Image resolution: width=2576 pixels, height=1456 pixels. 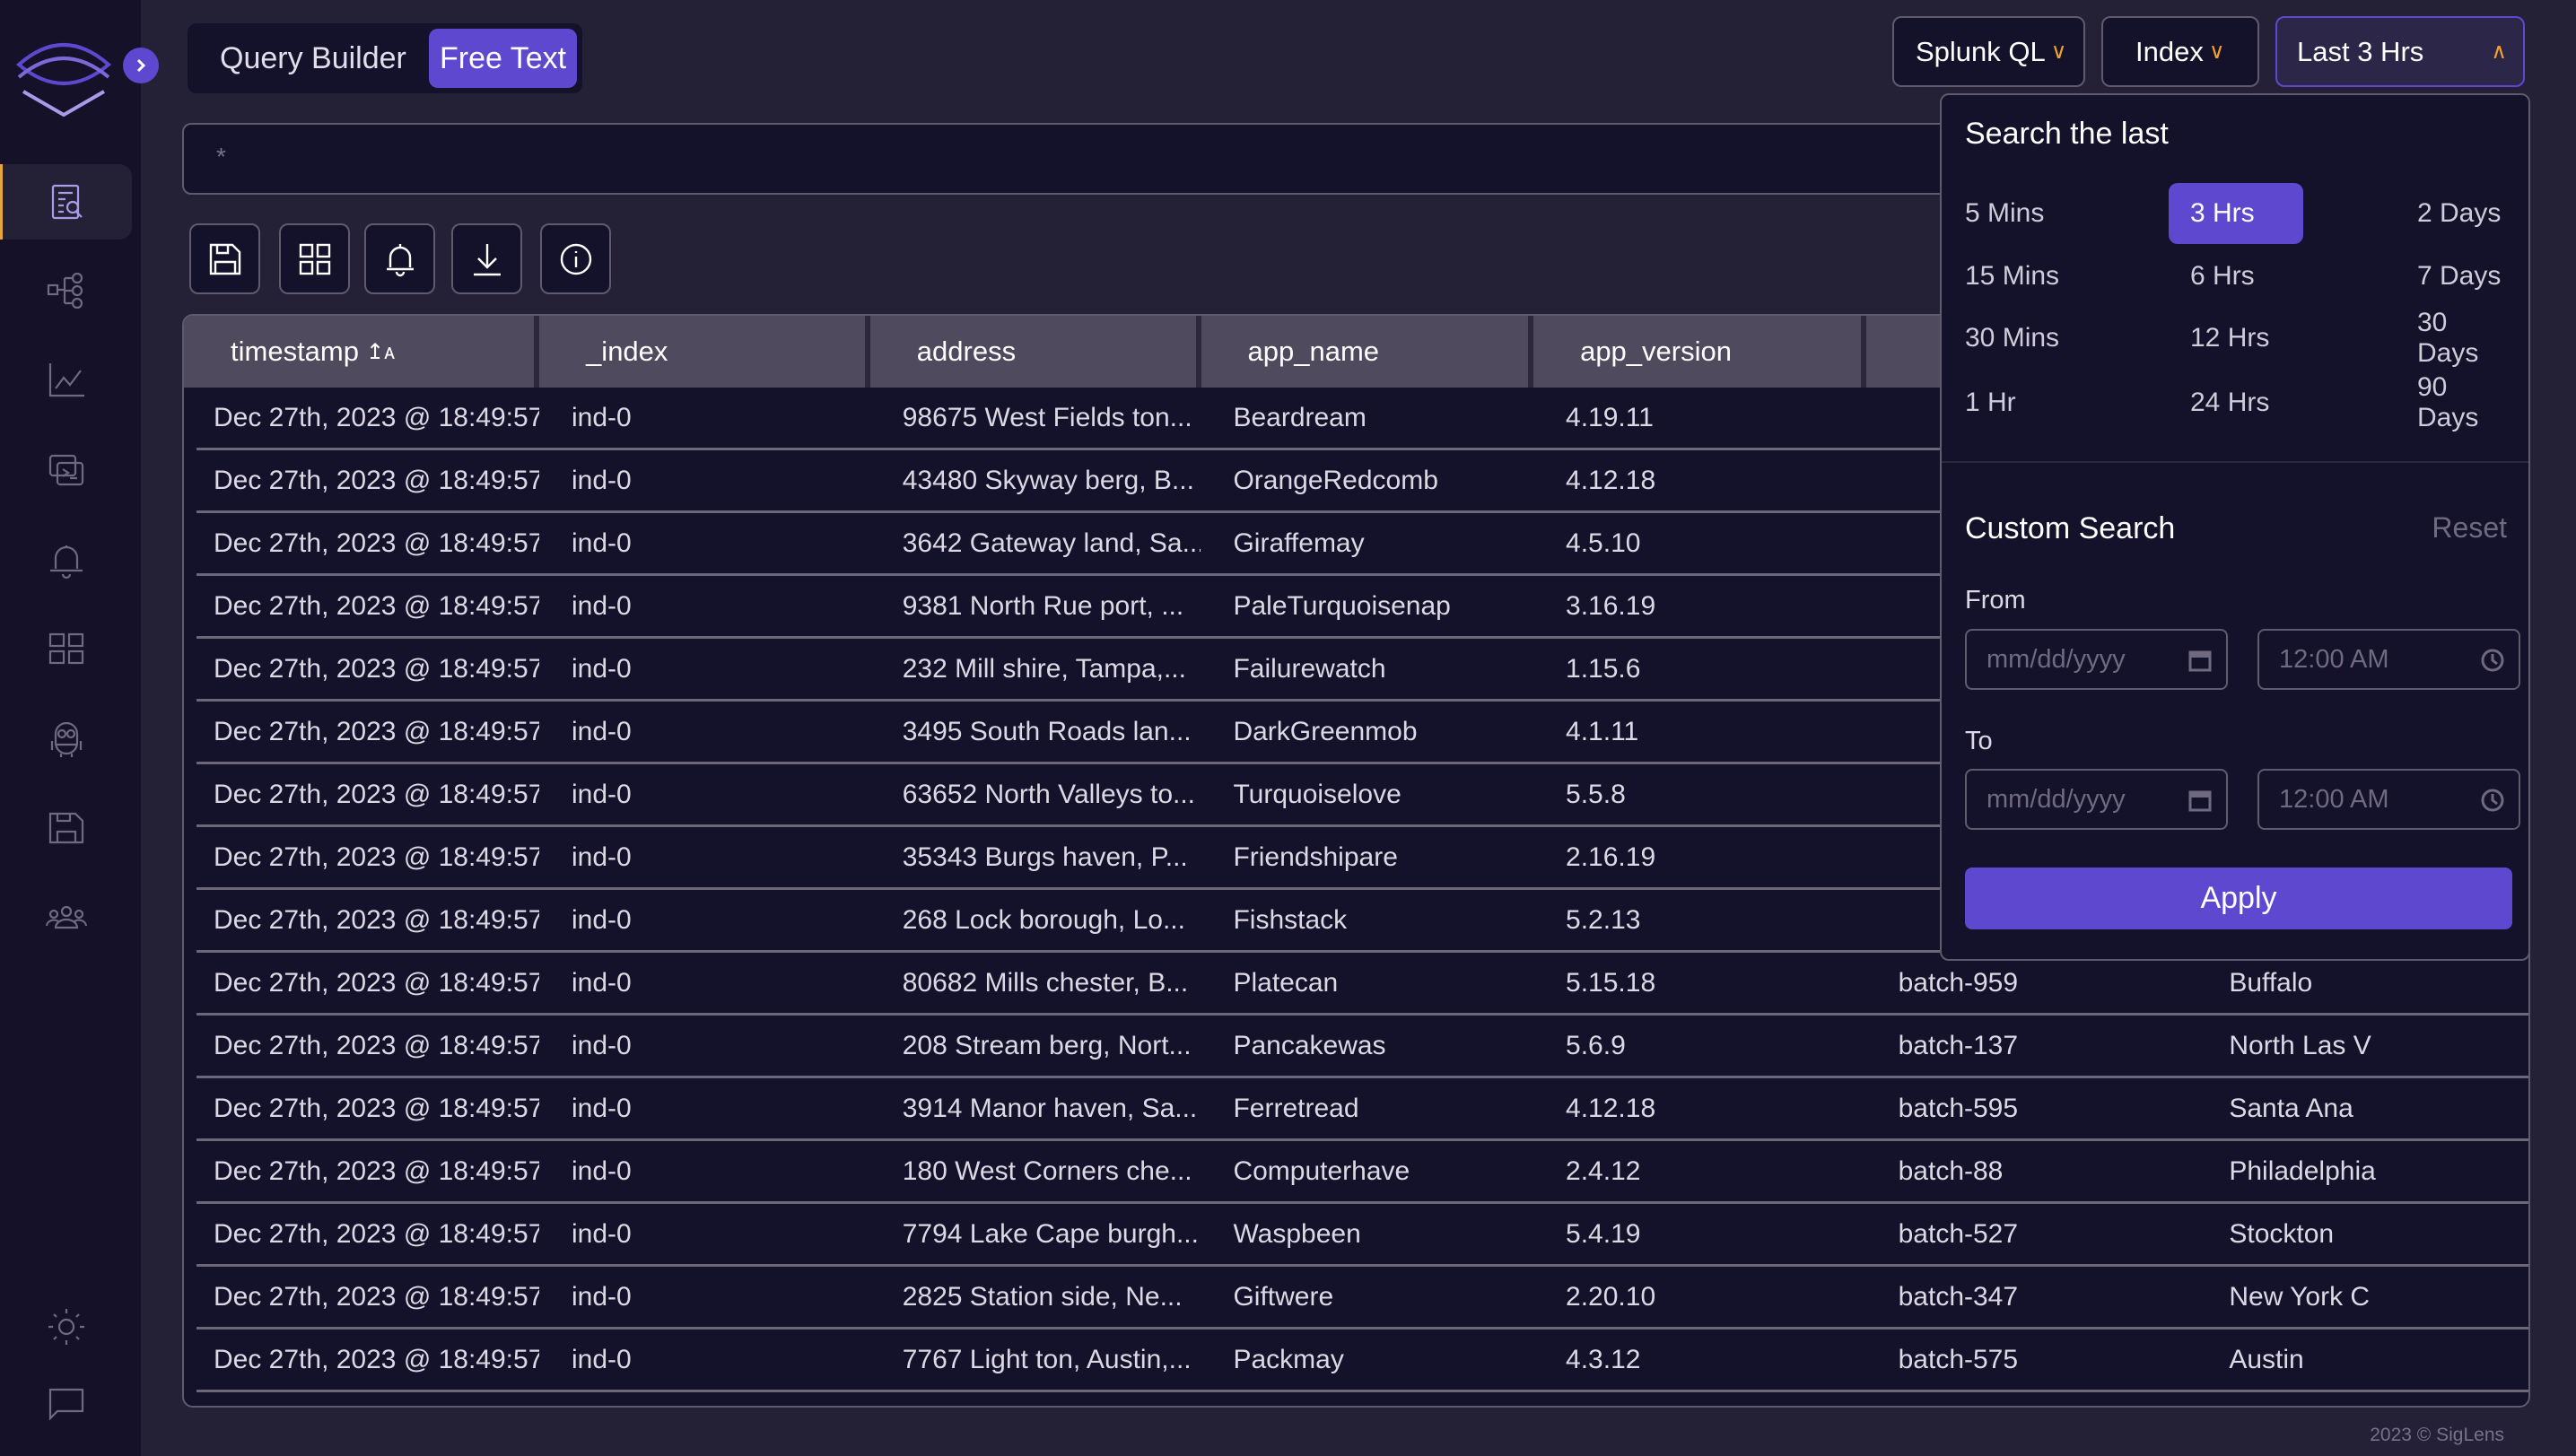 I want to click on table-cell-app-version: 3.16.19, so click(x=1611, y=605).